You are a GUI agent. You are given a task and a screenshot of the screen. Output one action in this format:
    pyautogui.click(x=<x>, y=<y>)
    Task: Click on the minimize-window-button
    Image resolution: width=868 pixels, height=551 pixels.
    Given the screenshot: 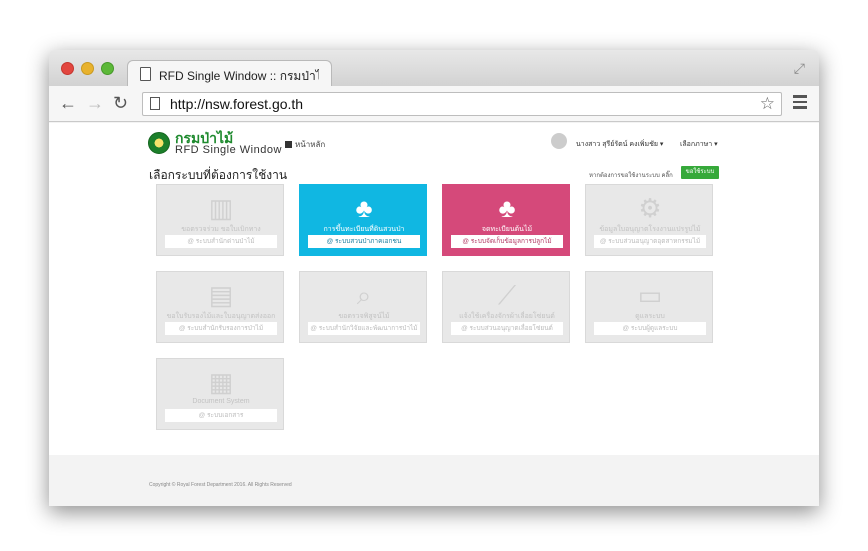 What is the action you would take?
    pyautogui.click(x=87, y=68)
    